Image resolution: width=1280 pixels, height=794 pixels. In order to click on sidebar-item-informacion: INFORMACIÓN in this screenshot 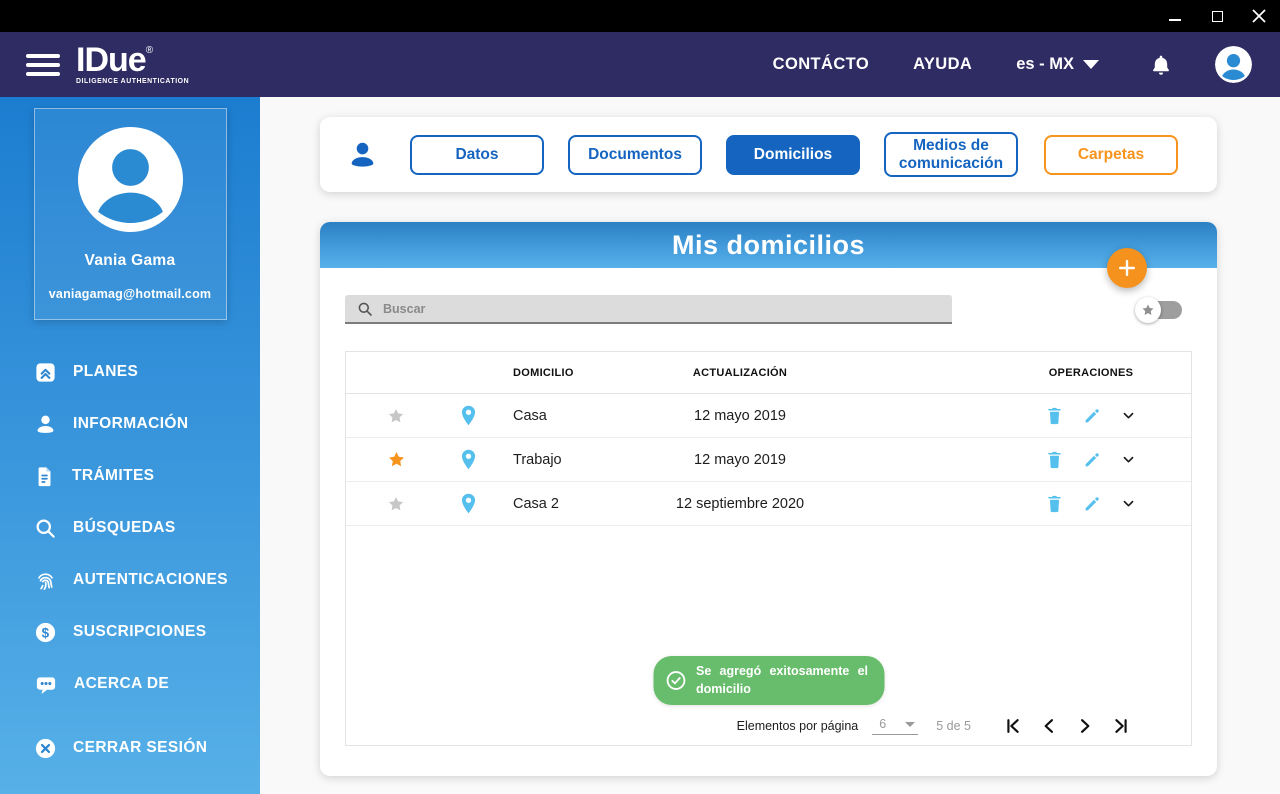, I will do `click(147, 424)`.